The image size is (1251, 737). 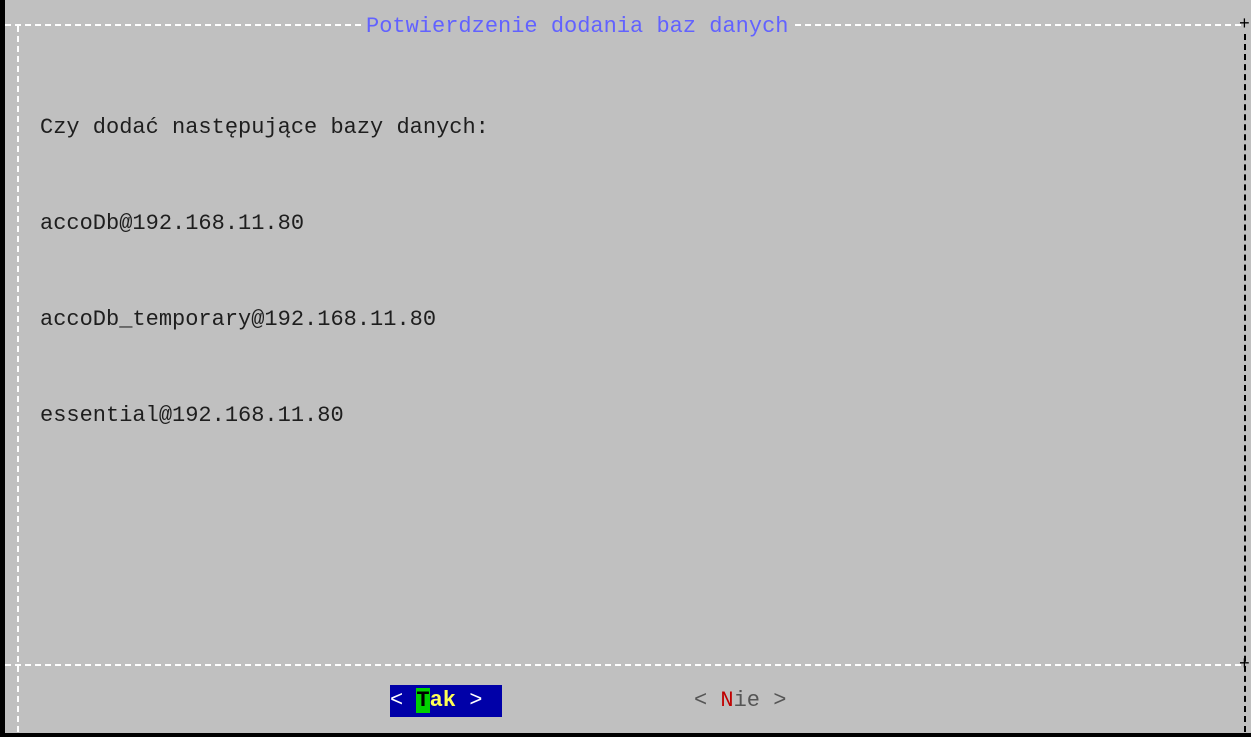 I want to click on yes-open-bracket: <, so click(x=403, y=700).